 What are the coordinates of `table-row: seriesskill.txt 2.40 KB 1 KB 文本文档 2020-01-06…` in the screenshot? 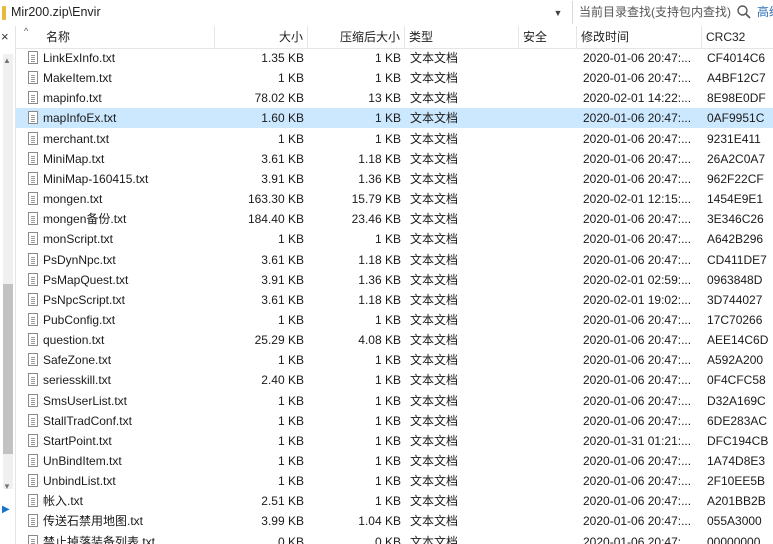 It's located at (394, 380).